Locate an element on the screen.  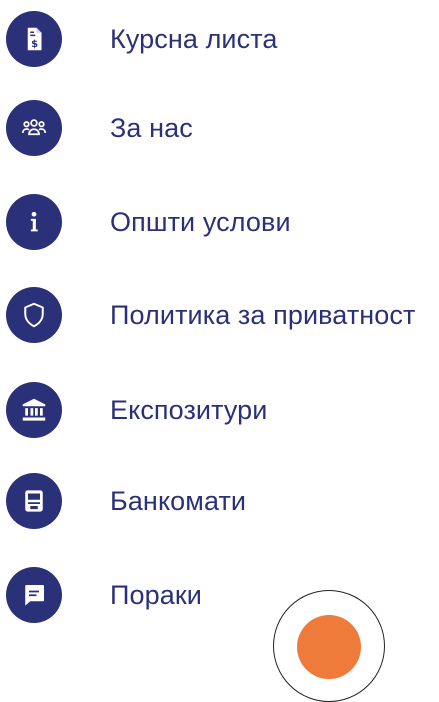
menu-item-branches: Експозитури is located at coordinates (222, 410).